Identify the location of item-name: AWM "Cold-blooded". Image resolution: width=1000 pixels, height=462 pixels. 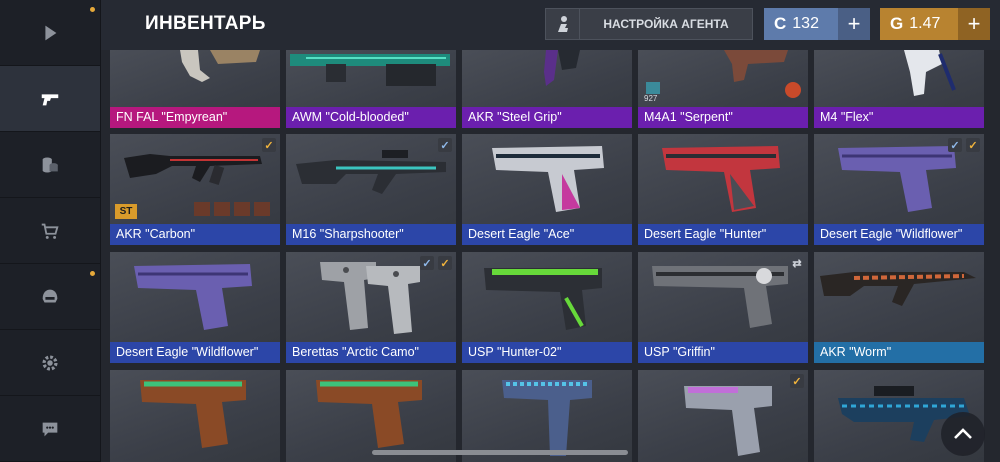
(371, 117).